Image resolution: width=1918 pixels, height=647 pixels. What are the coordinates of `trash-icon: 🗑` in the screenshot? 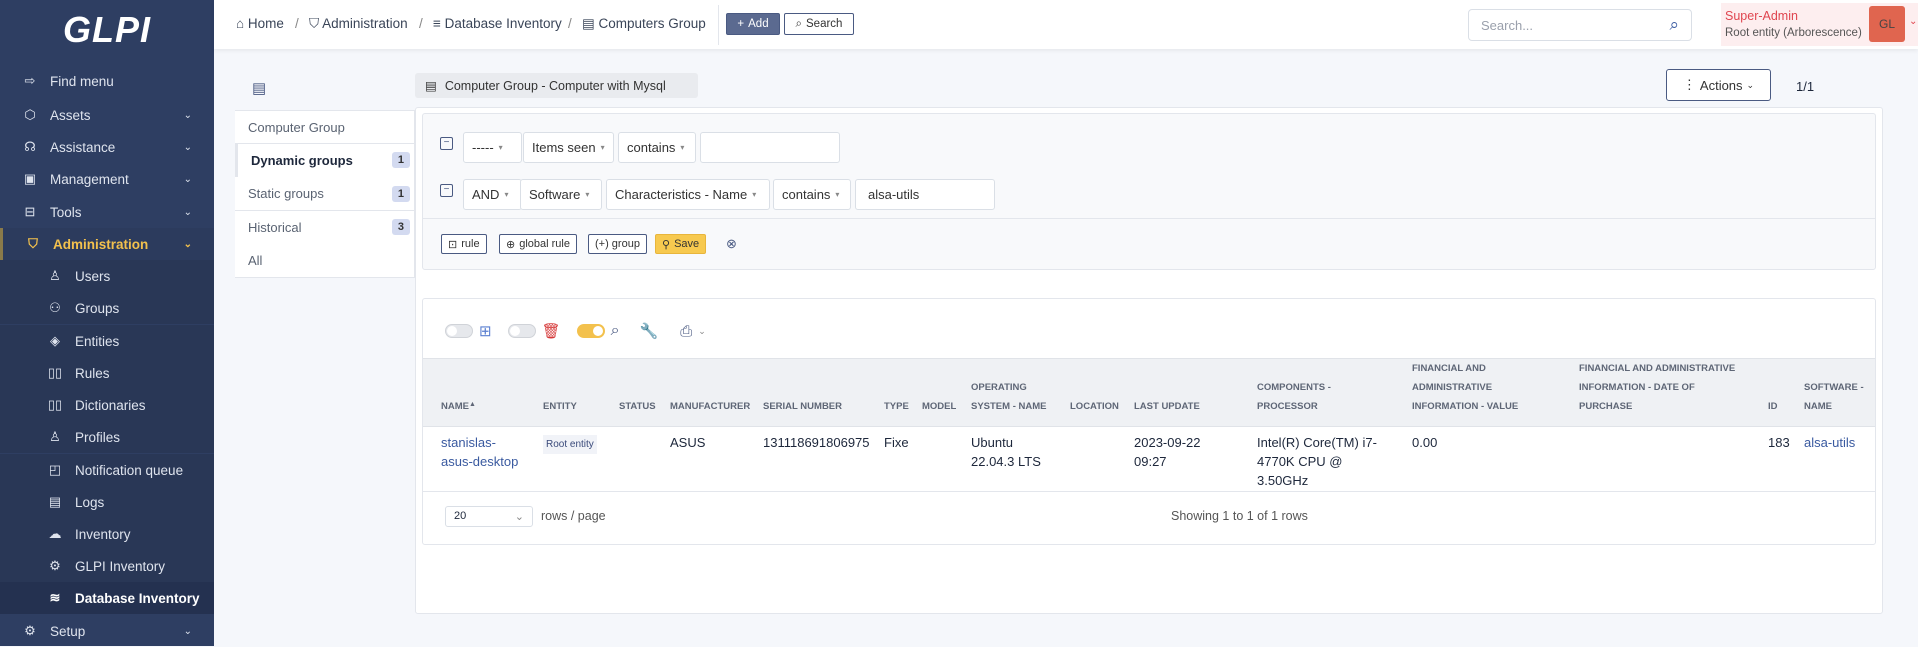 It's located at (551, 331).